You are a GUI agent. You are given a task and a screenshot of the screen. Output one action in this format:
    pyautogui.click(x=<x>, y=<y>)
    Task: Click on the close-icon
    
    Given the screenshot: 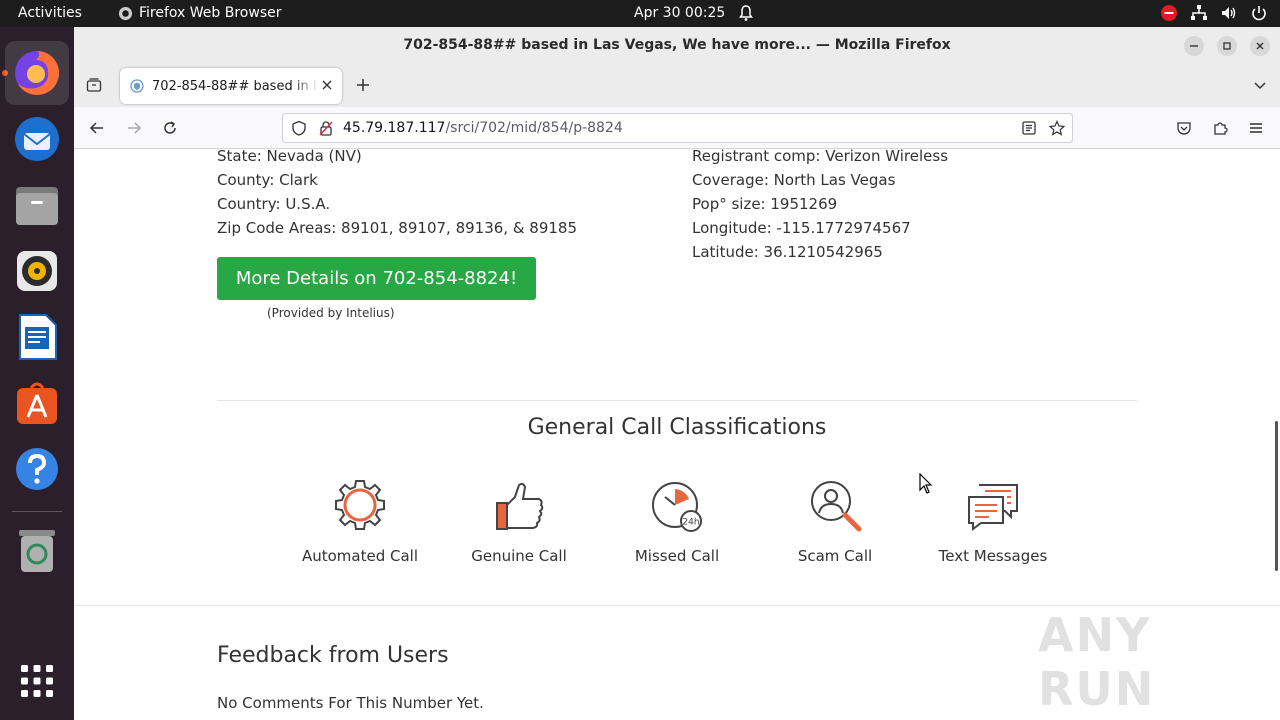 What is the action you would take?
    pyautogui.click(x=1260, y=46)
    